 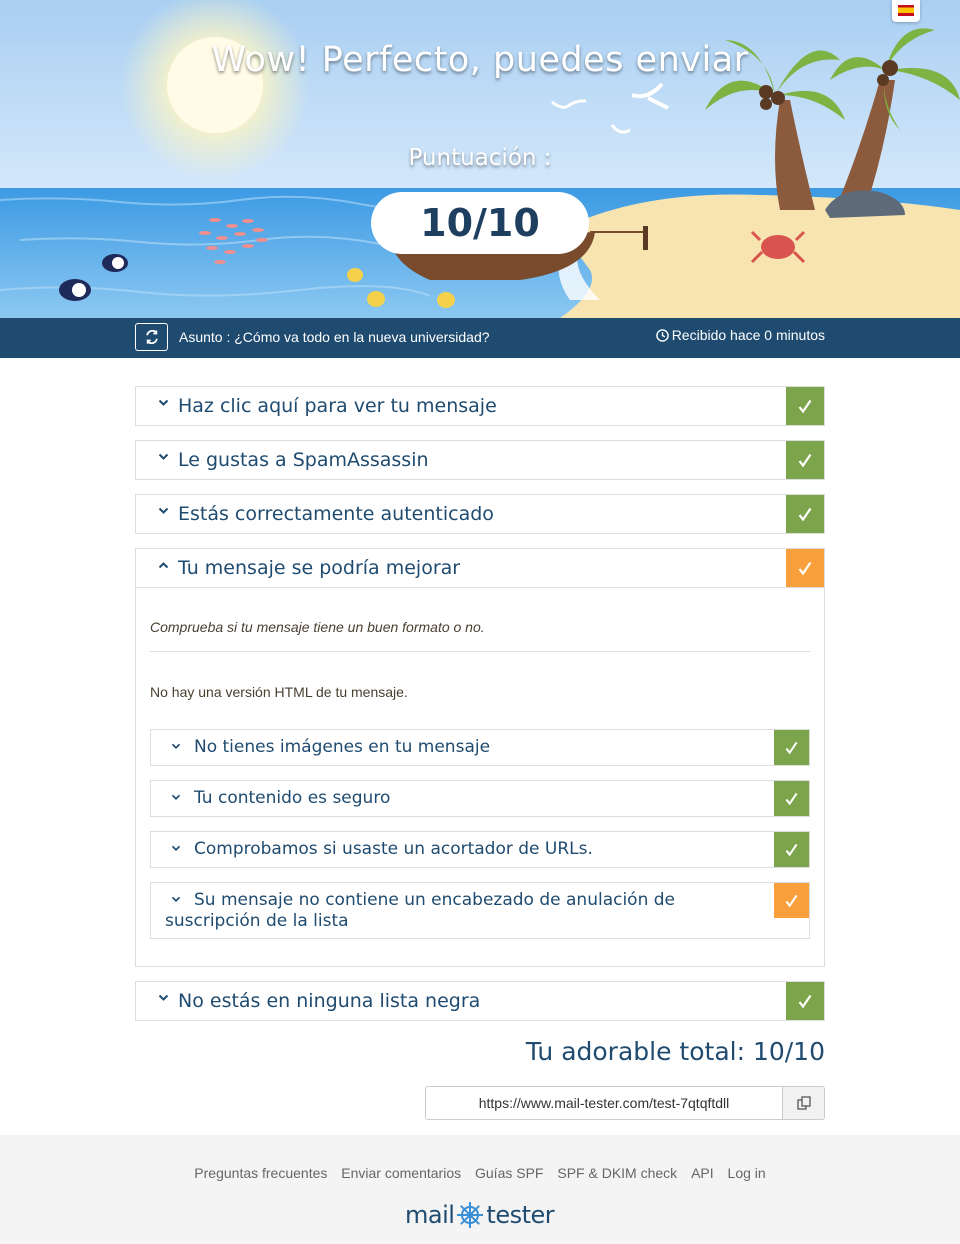 What do you see at coordinates (747, 1173) in the screenshot?
I see `footer-link-login: Log in` at bounding box center [747, 1173].